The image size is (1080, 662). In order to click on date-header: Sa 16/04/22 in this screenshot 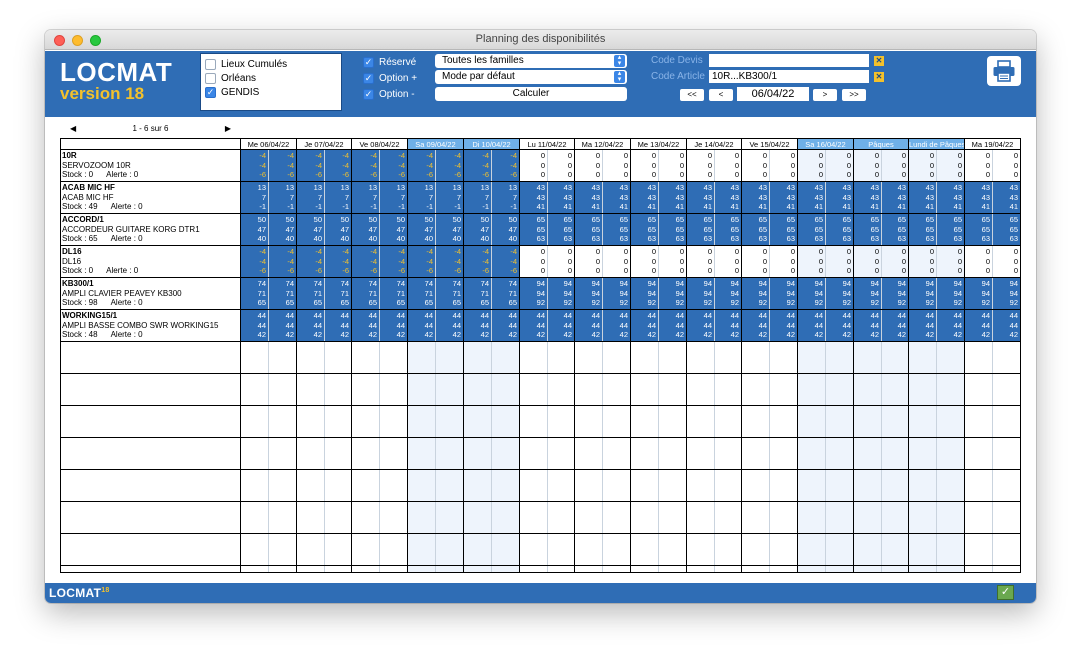, I will do `click(826, 144)`.